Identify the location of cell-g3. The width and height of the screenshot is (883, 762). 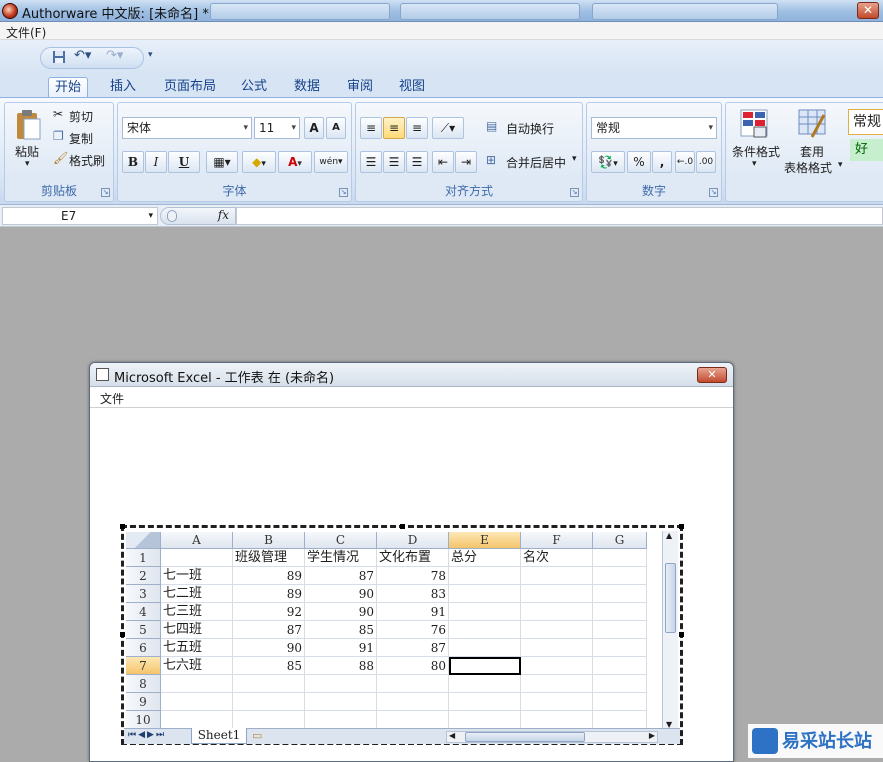
(620, 594).